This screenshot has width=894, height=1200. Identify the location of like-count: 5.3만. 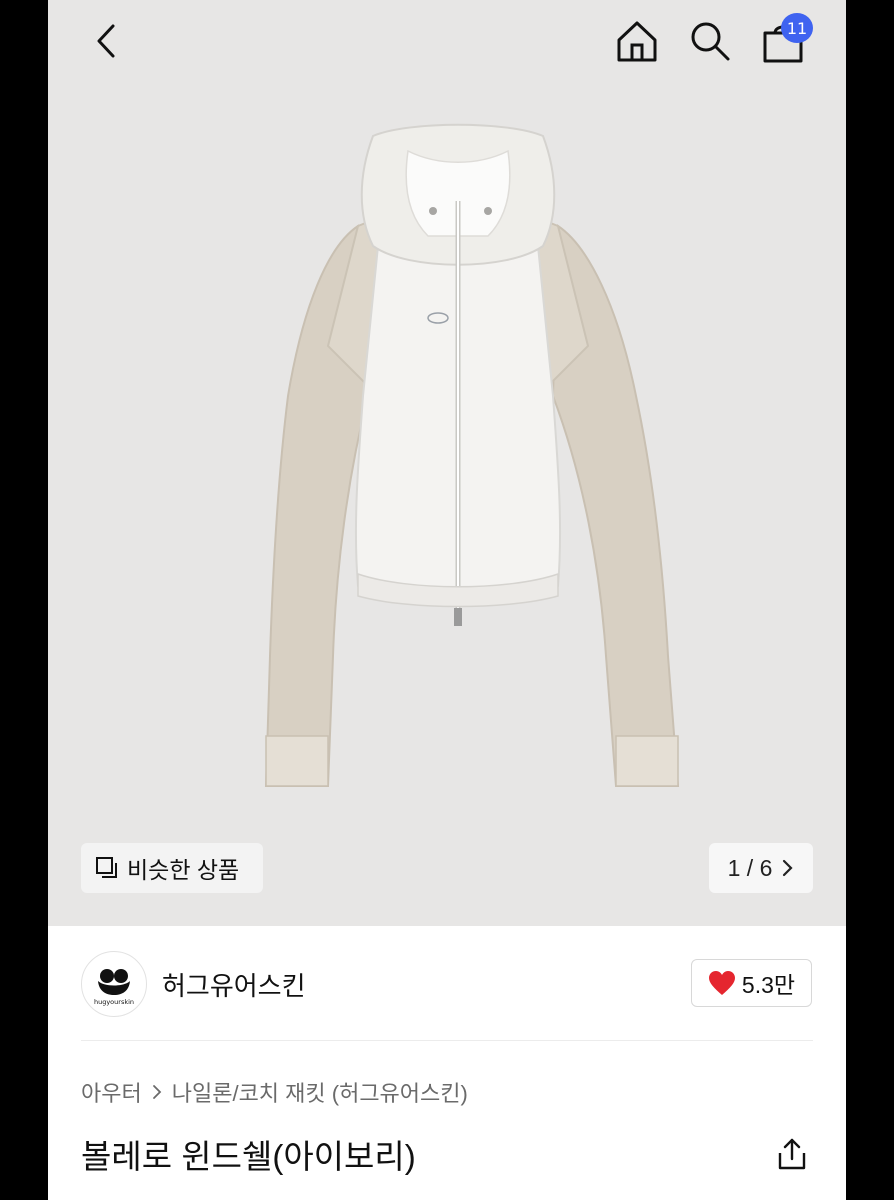
(768, 985).